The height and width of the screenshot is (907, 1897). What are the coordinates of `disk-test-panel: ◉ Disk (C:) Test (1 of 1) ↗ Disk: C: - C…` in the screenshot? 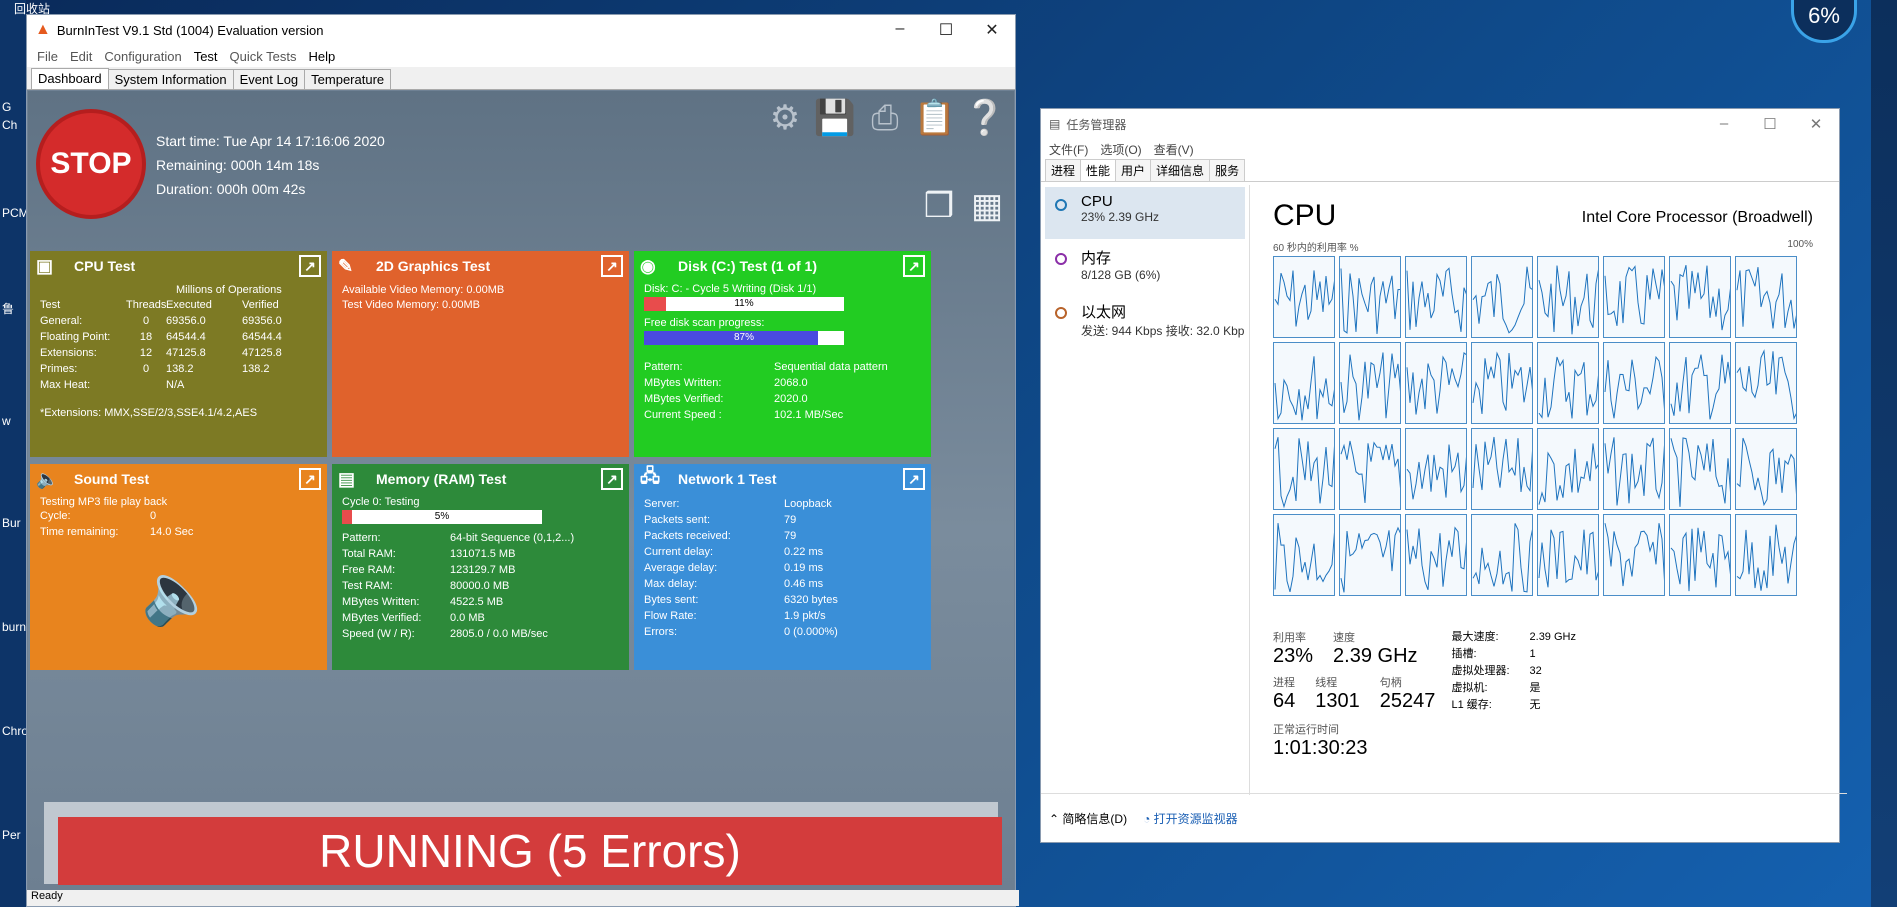 It's located at (782, 354).